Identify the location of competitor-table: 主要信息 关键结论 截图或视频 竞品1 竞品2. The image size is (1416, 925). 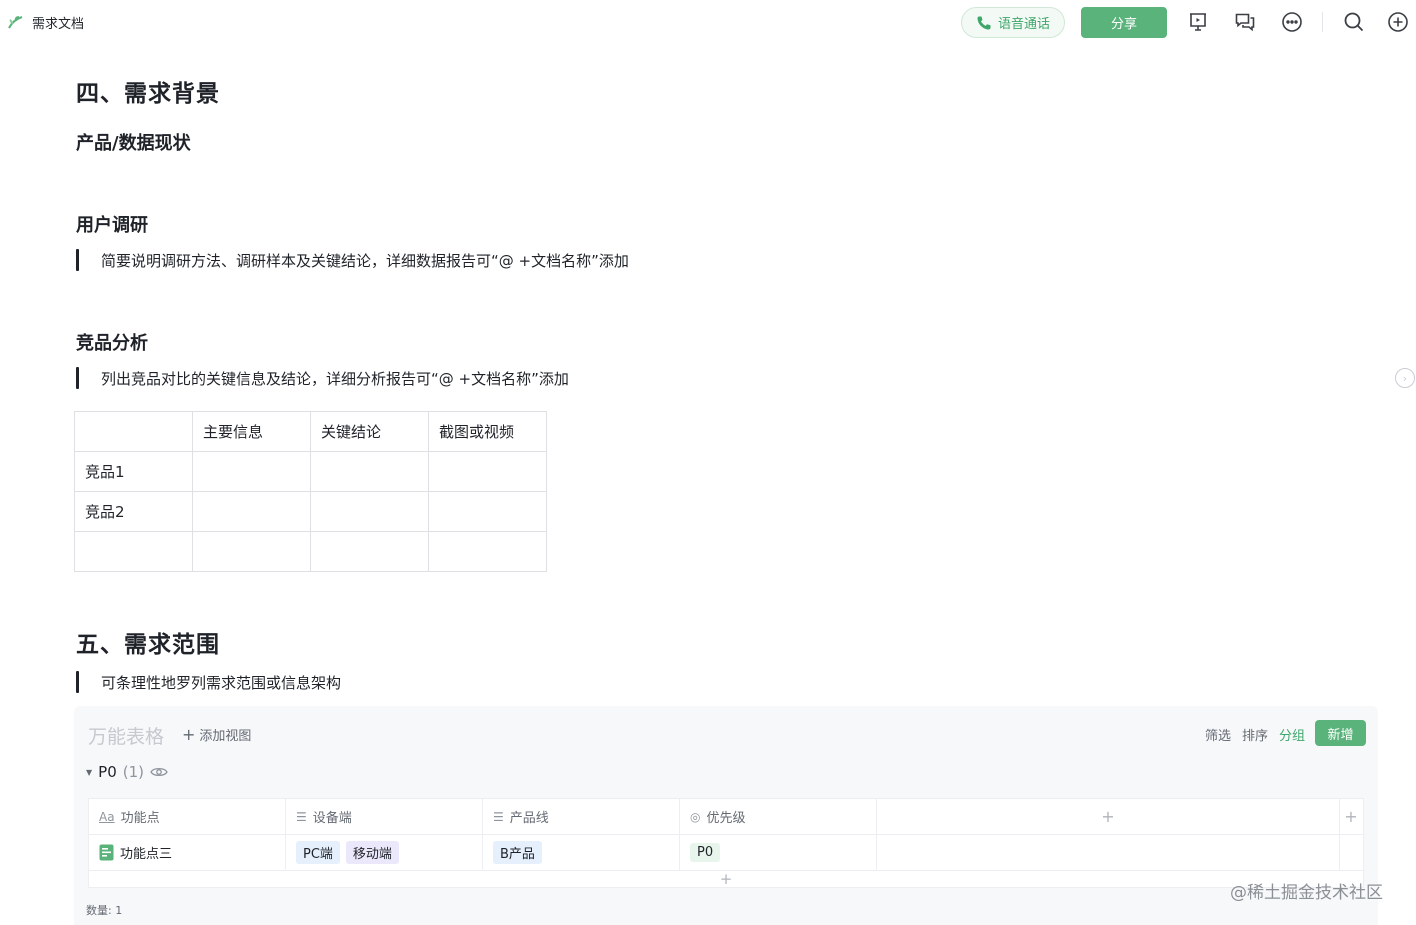
(310, 491).